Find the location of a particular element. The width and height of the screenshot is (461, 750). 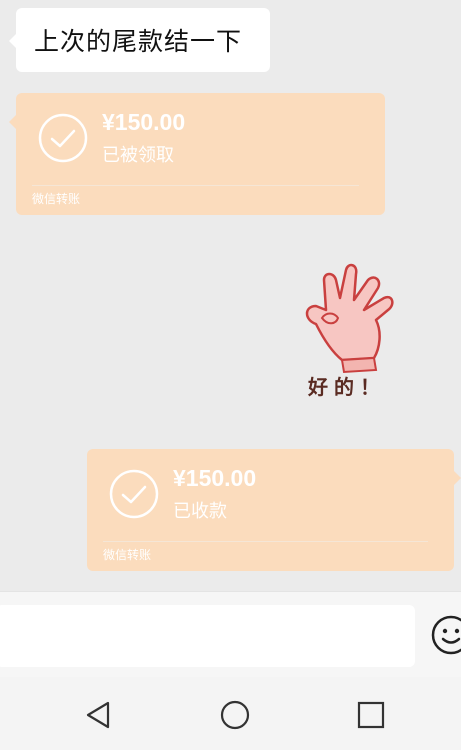

square-recents-icon is located at coordinates (371, 715).